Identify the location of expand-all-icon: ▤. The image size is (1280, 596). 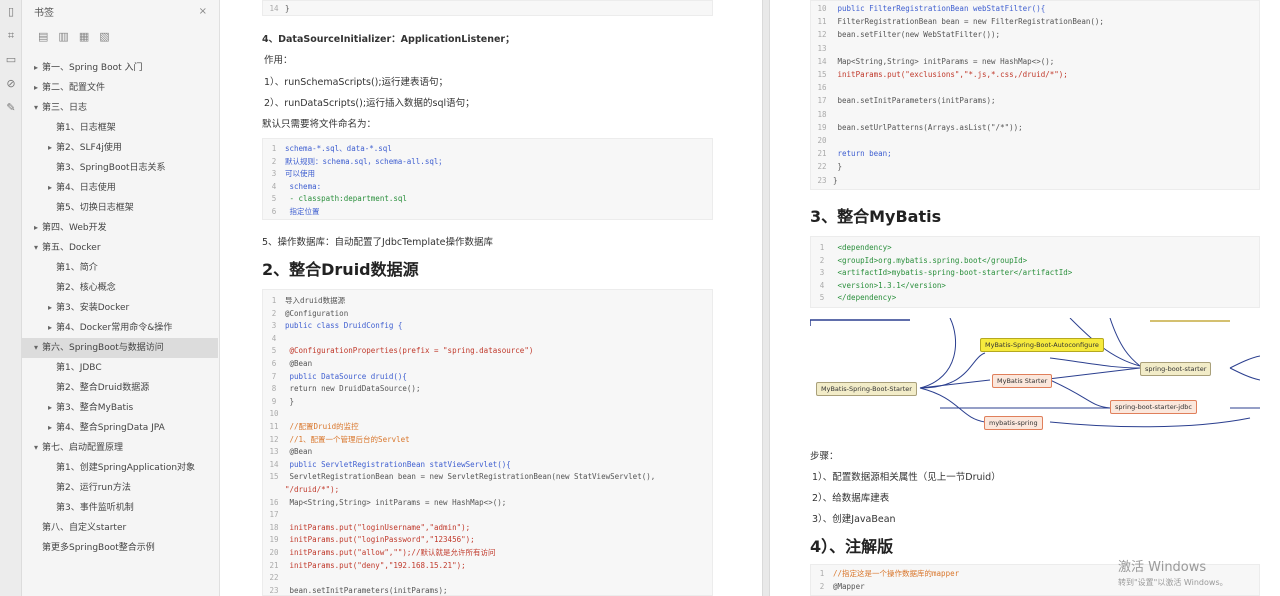
(43, 36).